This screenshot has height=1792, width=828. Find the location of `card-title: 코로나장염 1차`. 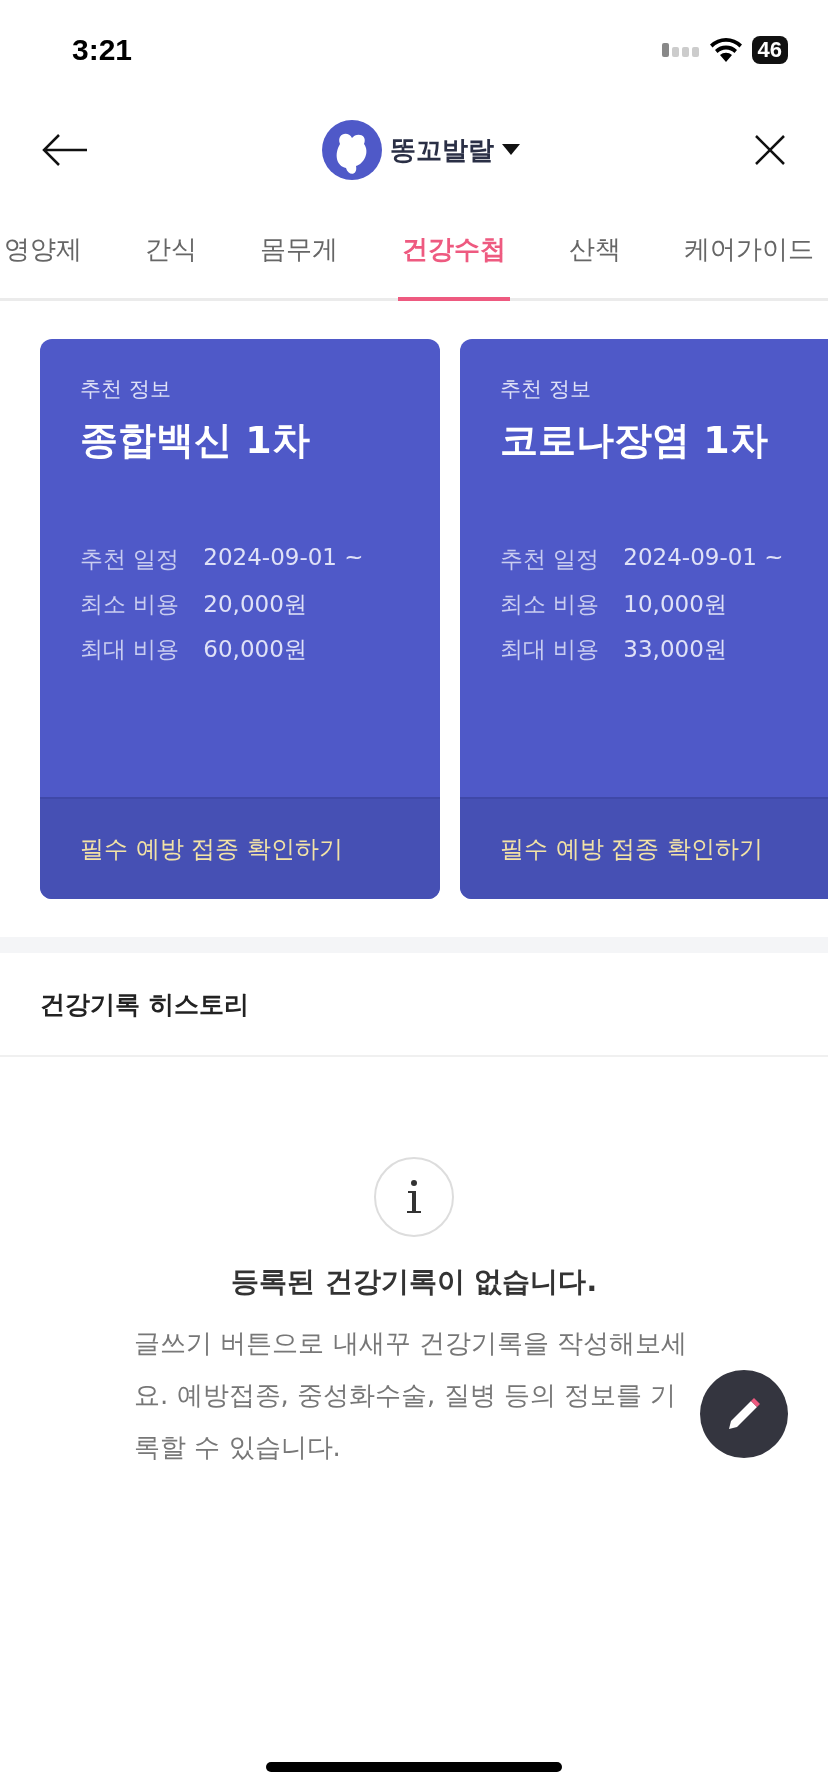

card-title: 코로나장염 1차 is located at coordinates (634, 440).